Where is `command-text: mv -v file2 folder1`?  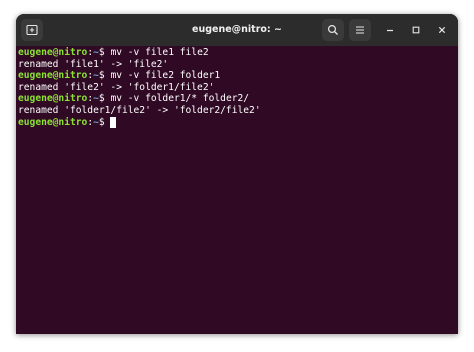
command-text: mv -v file2 folder1 is located at coordinates (165, 76).